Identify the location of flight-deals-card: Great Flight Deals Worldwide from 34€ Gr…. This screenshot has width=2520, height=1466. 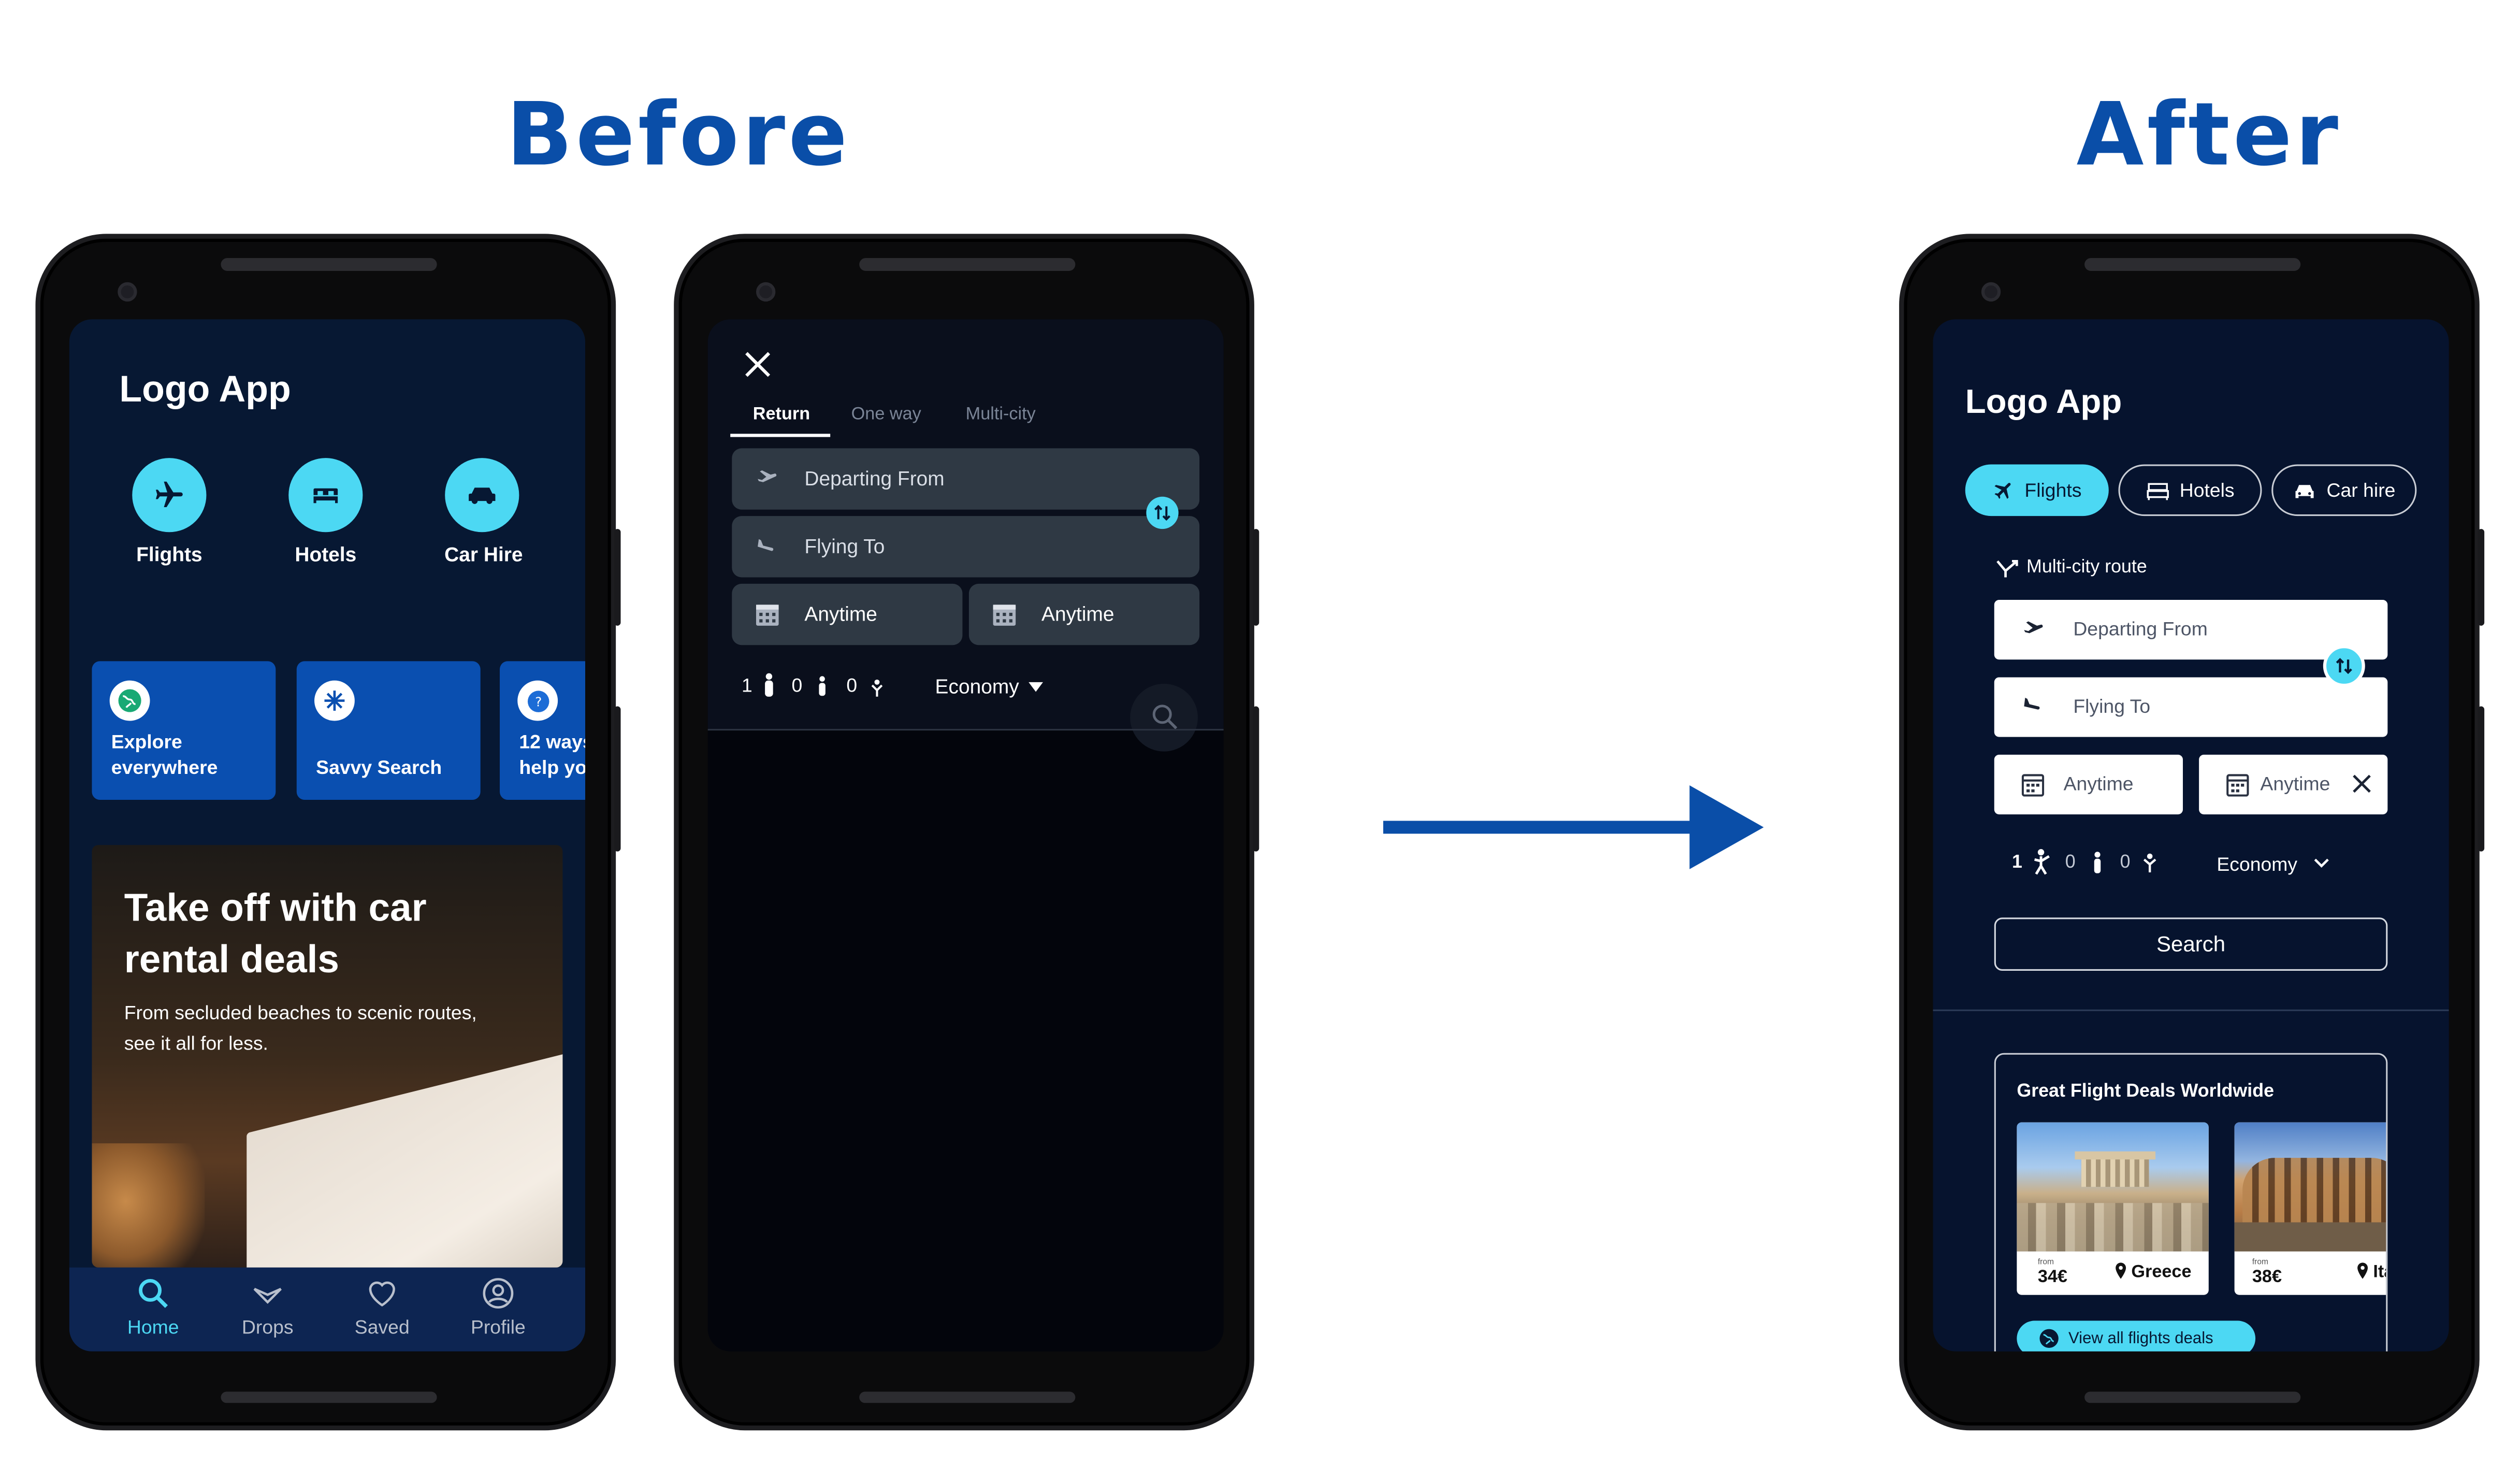
(2191, 1202).